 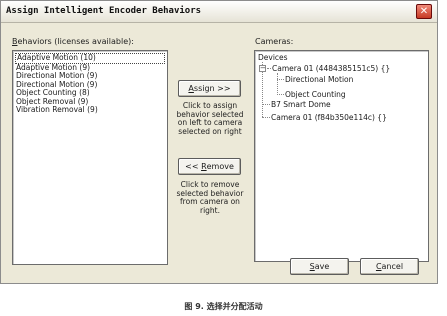 I want to click on tree-node-camera-2: B7 Smart Dome, so click(x=301, y=104).